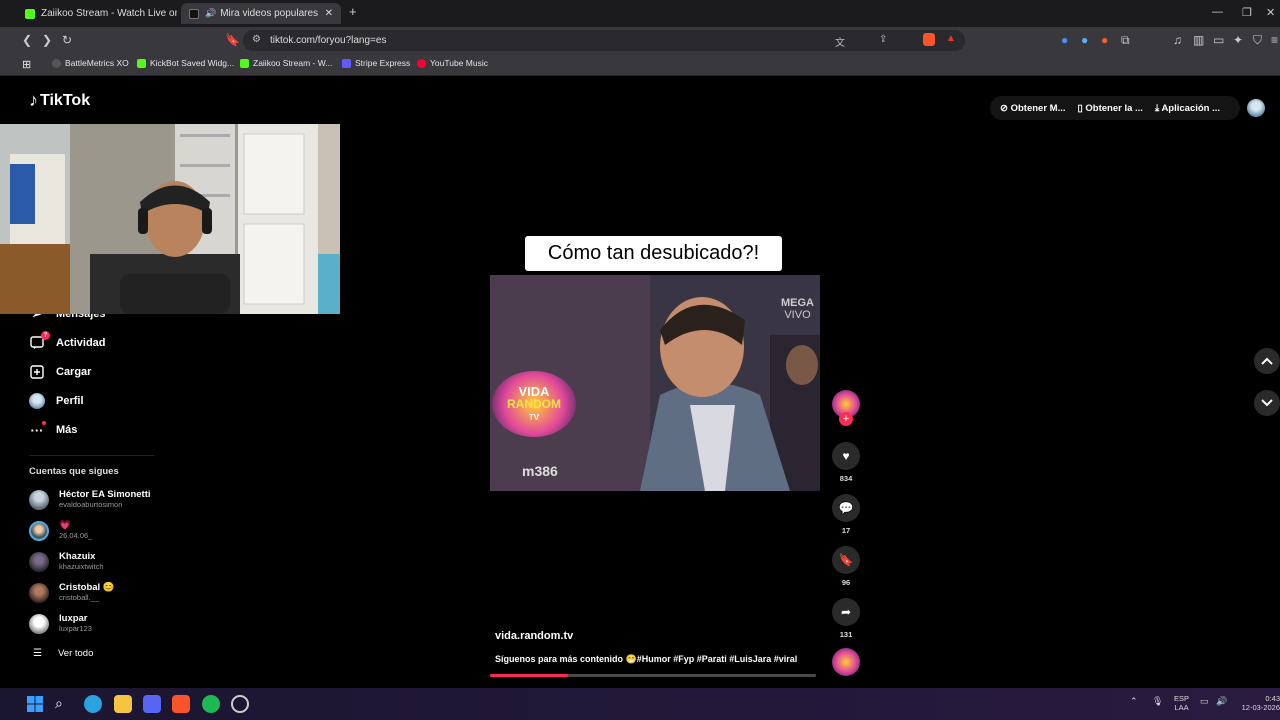  I want to click on caption-text: Cómo tan desubicado?!, so click(653, 253).